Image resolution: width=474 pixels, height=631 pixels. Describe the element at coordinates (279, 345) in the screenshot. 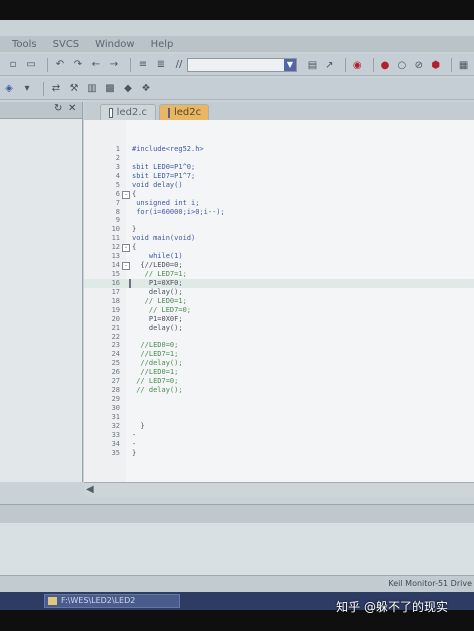

I see `code-line: 23 //LED0=0;` at that location.